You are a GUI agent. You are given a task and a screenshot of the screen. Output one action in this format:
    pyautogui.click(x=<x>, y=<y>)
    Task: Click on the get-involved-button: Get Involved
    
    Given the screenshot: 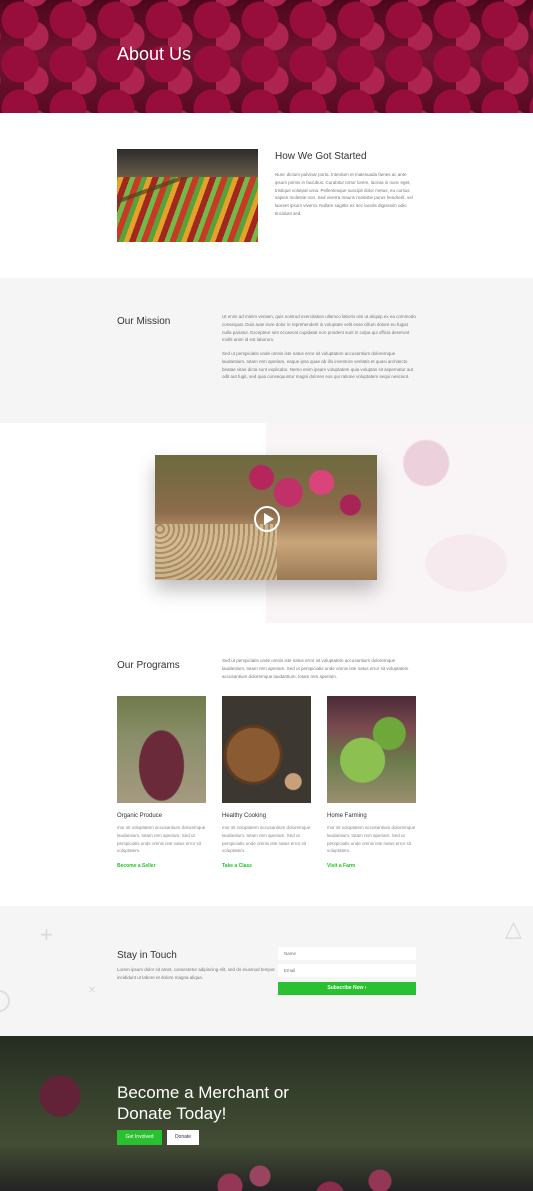 What is the action you would take?
    pyautogui.click(x=139, y=1137)
    